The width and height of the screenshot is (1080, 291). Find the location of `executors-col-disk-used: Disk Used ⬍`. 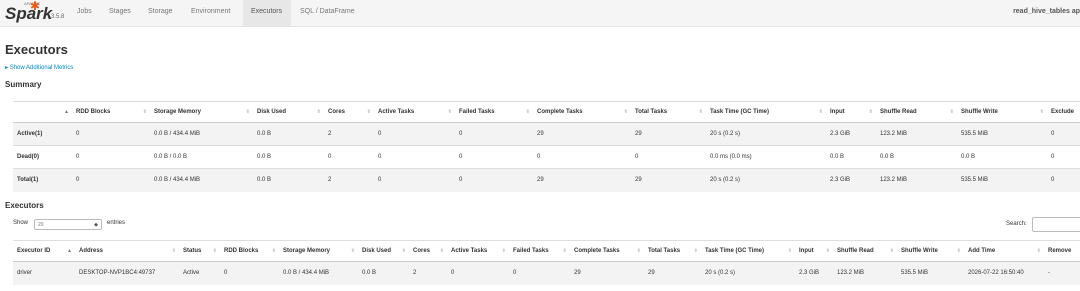

executors-col-disk-used: Disk Used ⬍ is located at coordinates (383, 251).